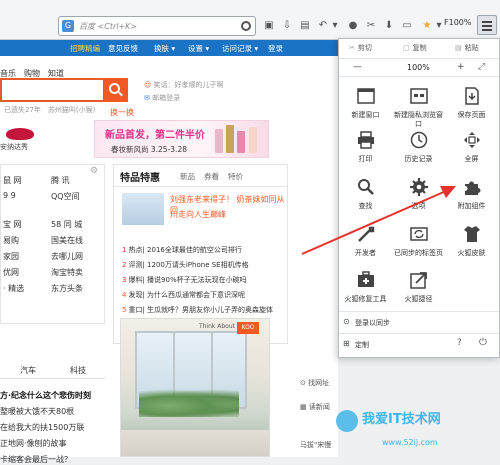 Image resolution: width=500 pixels, height=465 pixels. What do you see at coordinates (43, 288) in the screenshot?
I see `link-row: · 精选 东方头条` at bounding box center [43, 288].